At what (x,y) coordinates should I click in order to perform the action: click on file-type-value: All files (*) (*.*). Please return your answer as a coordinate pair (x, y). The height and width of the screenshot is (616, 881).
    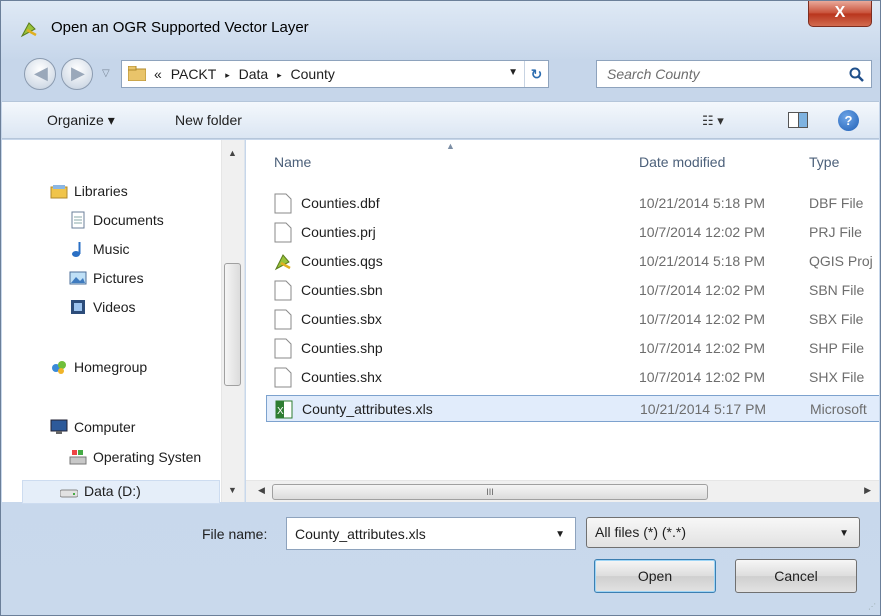
    Looking at the image, I should click on (641, 532).